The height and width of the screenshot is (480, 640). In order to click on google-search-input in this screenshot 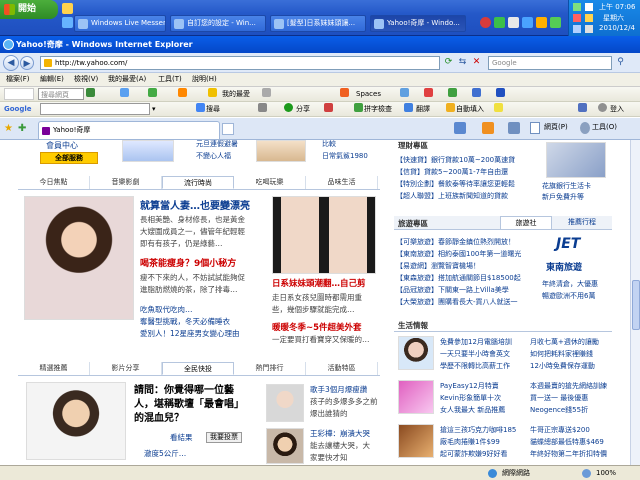, I will do `click(95, 109)`.